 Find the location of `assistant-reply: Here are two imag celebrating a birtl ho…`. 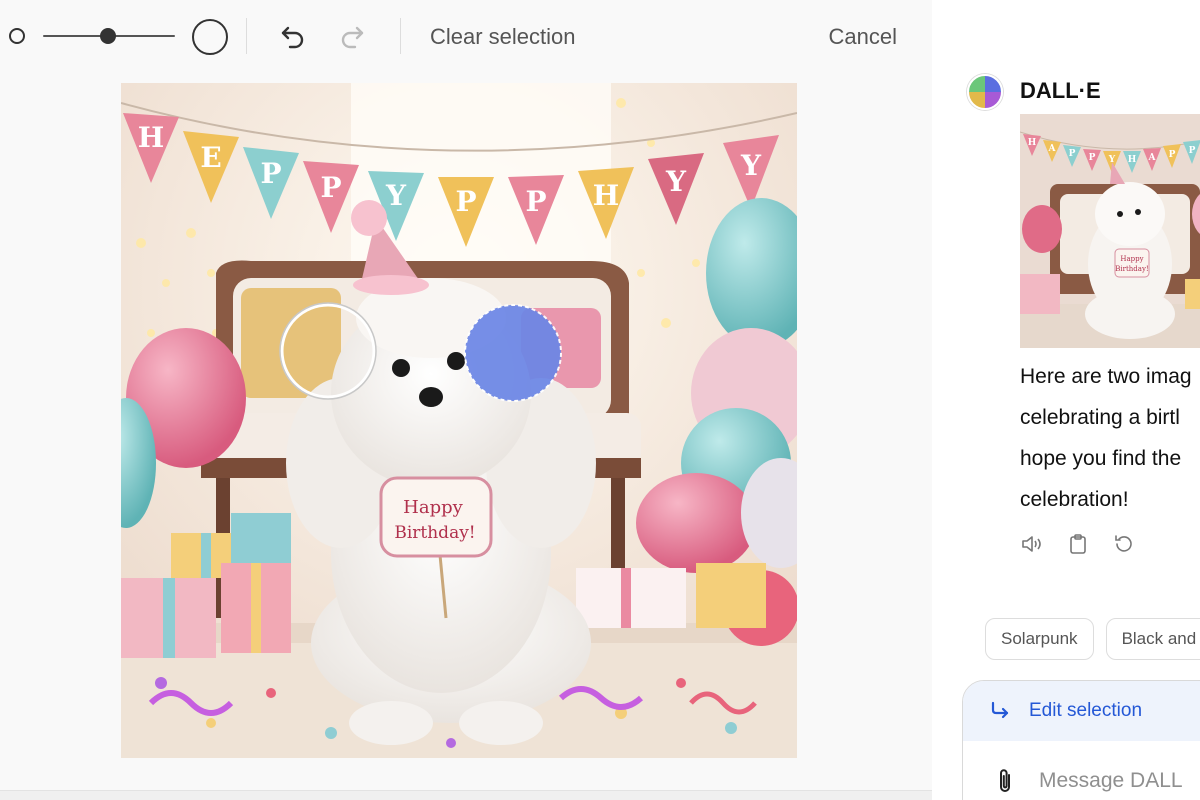

assistant-reply: Here are two imag celebrating a birtl ho… is located at coordinates (1110, 438).